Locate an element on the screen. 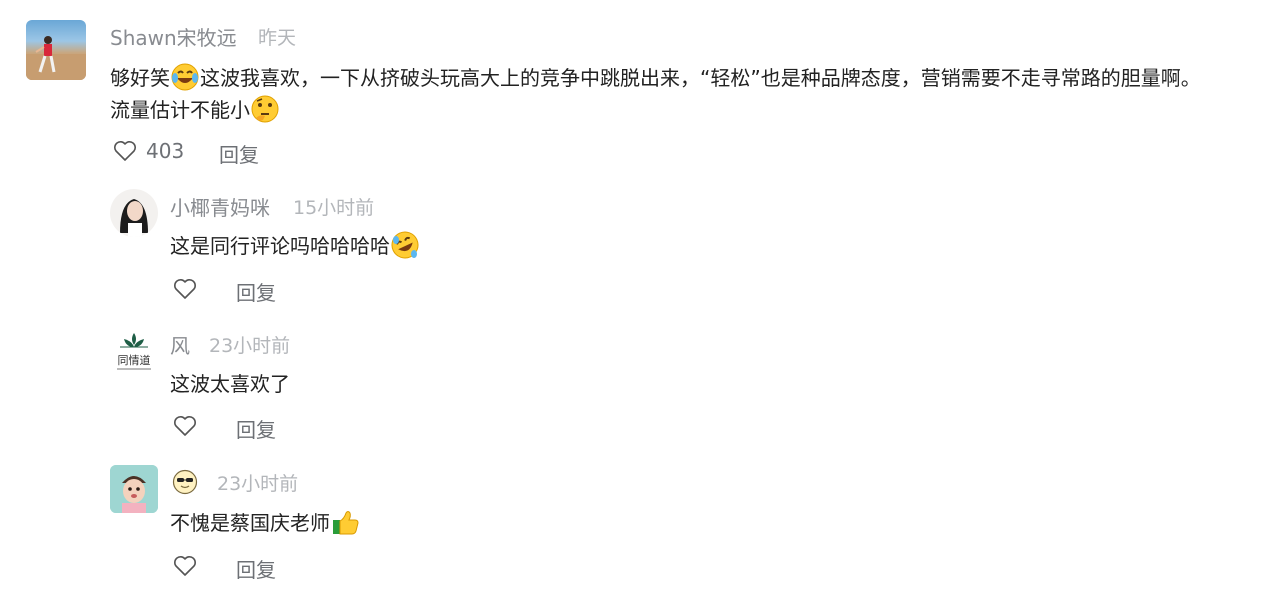  username: 小椰青妈咪 is located at coordinates (220, 206).